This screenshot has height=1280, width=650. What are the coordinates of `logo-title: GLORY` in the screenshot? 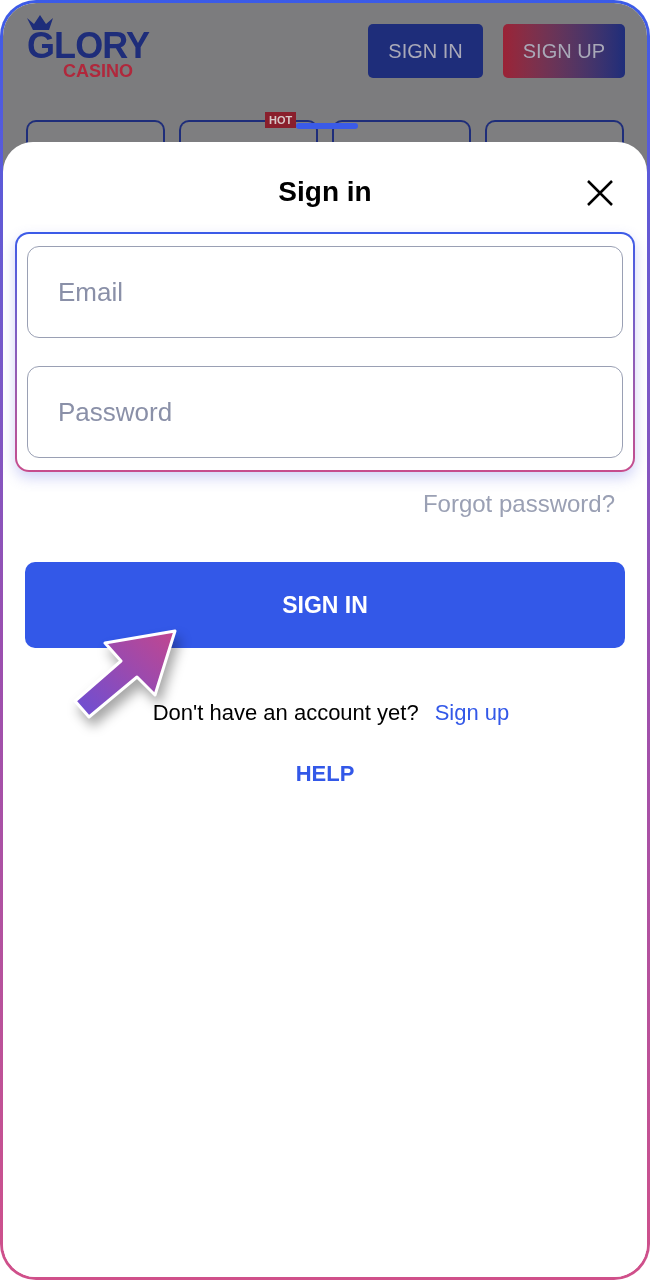 It's located at (88, 46).